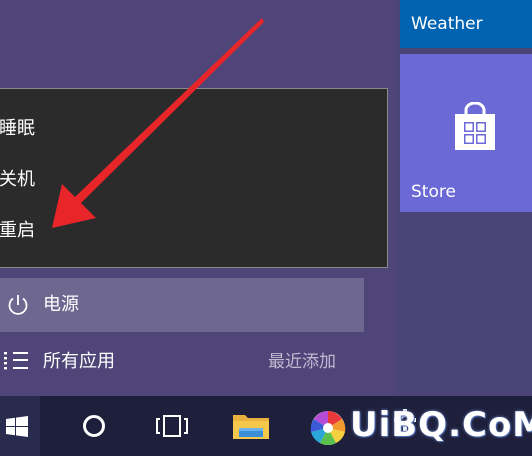  Describe the element at coordinates (447, 24) in the screenshot. I see `weather-tile-label: Weather` at that location.